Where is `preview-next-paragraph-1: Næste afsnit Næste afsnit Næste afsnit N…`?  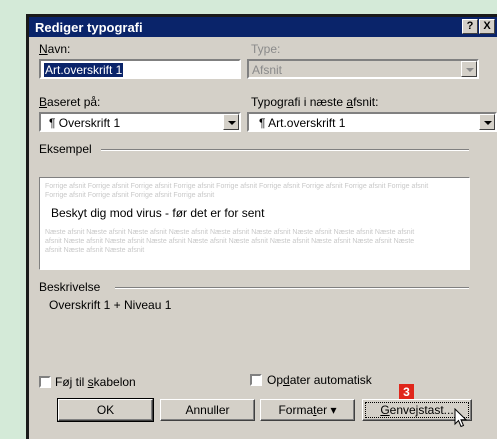 preview-next-paragraph-1: Næste afsnit Næste afsnit Næste afsnit N… is located at coordinates (230, 232).